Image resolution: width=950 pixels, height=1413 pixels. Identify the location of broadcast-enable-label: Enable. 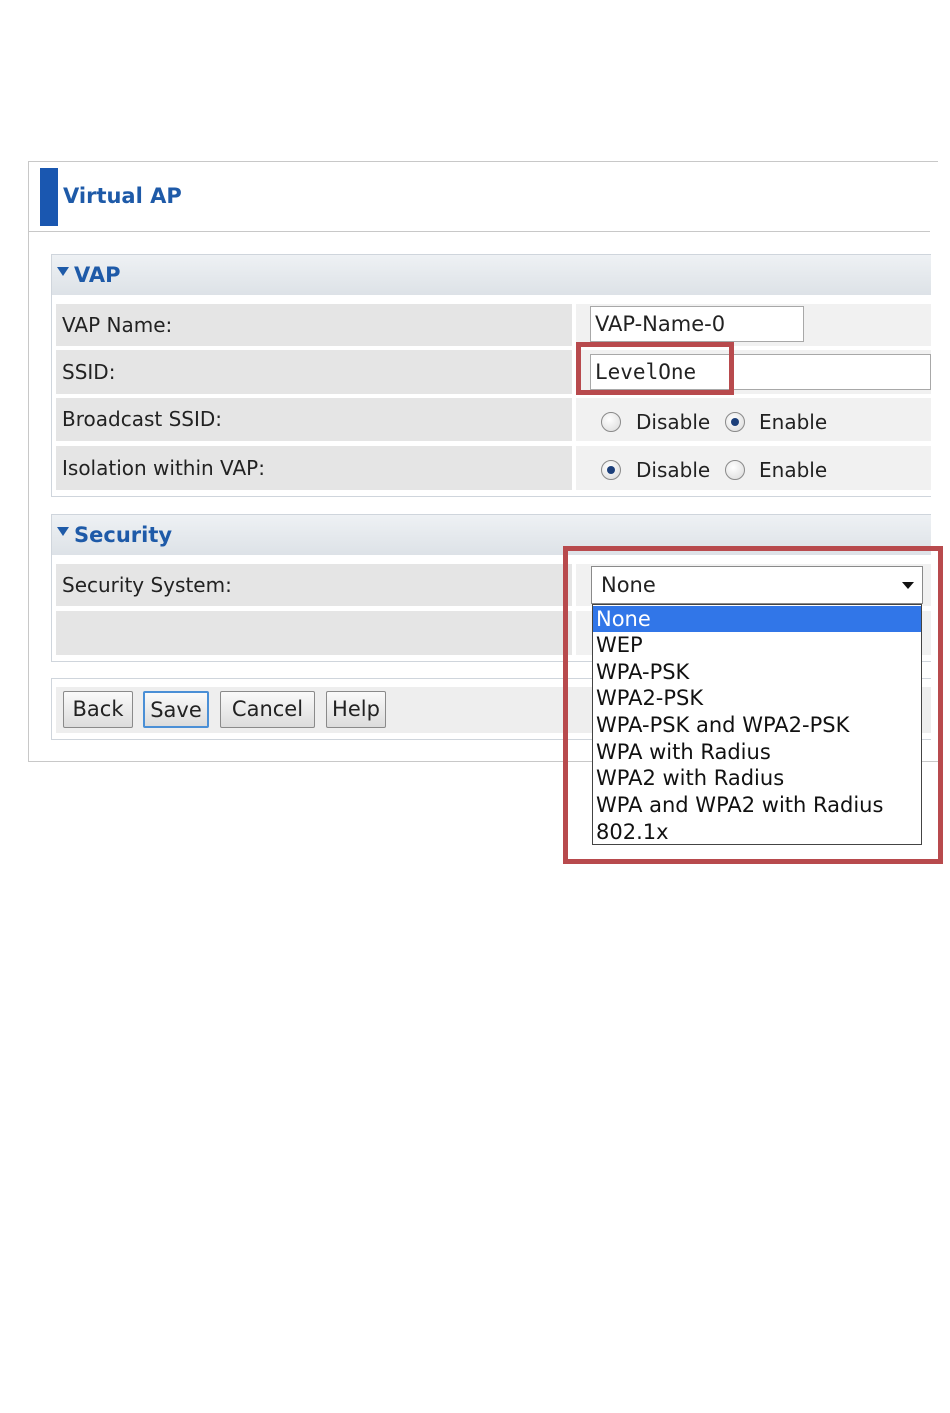
(793, 422).